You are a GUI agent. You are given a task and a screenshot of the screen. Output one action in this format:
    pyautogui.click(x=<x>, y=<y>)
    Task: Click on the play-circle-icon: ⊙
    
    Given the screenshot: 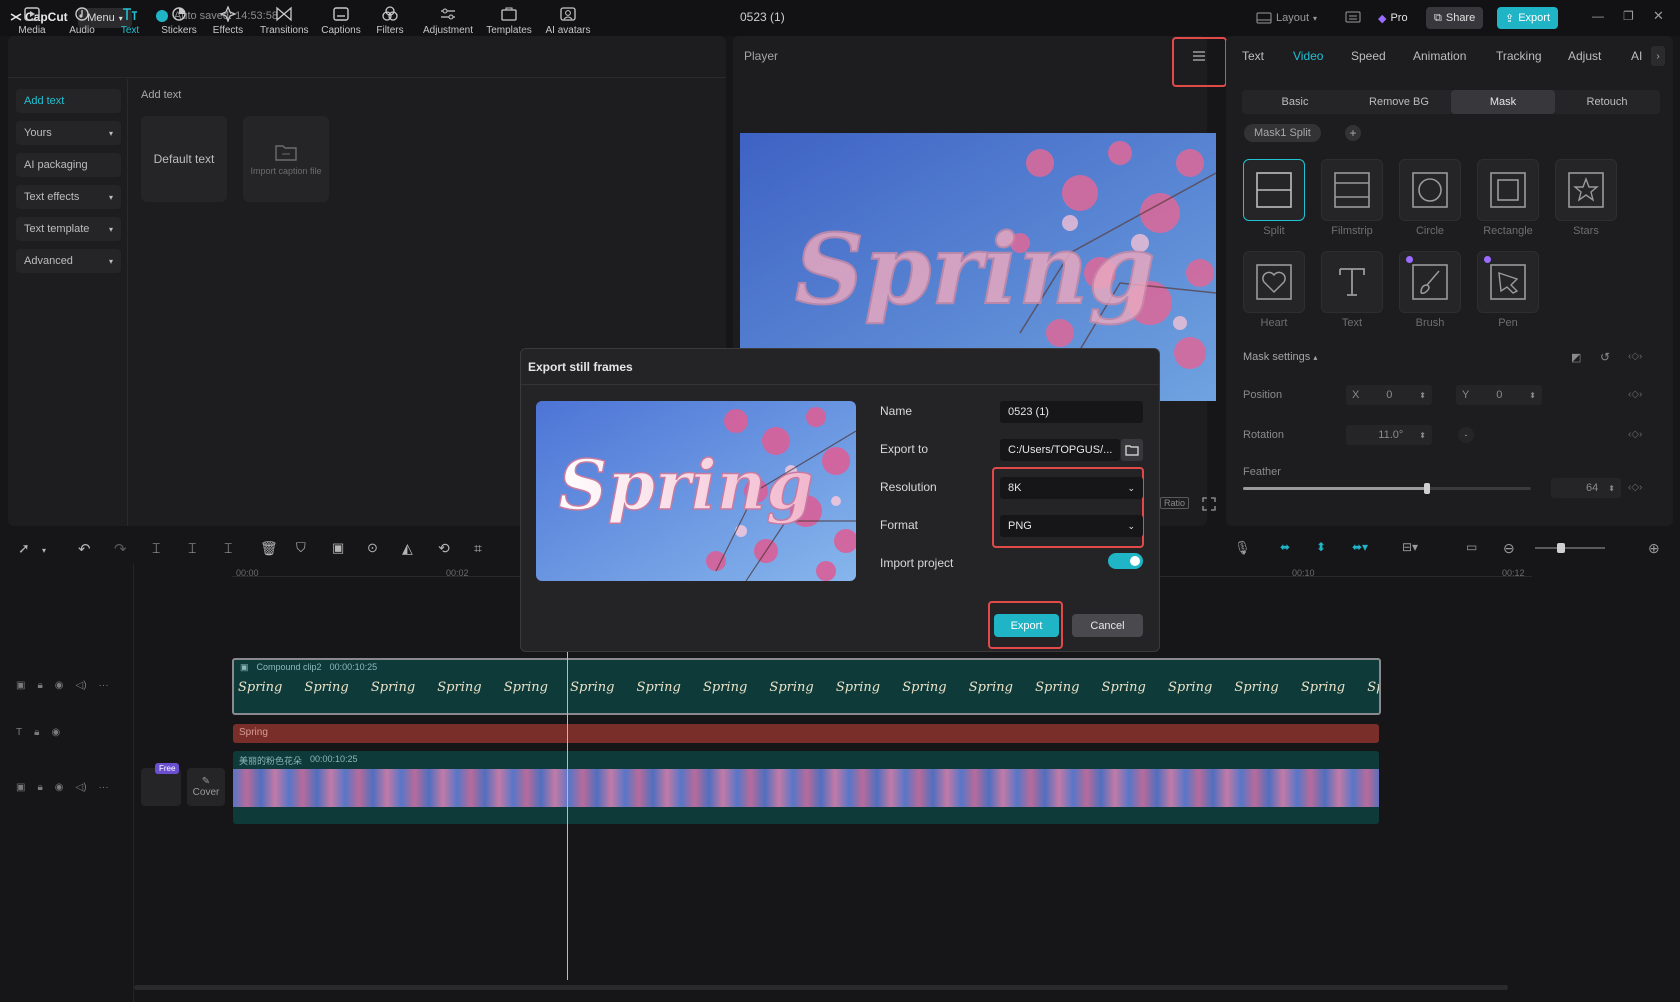 What is the action you would take?
    pyautogui.click(x=372, y=548)
    